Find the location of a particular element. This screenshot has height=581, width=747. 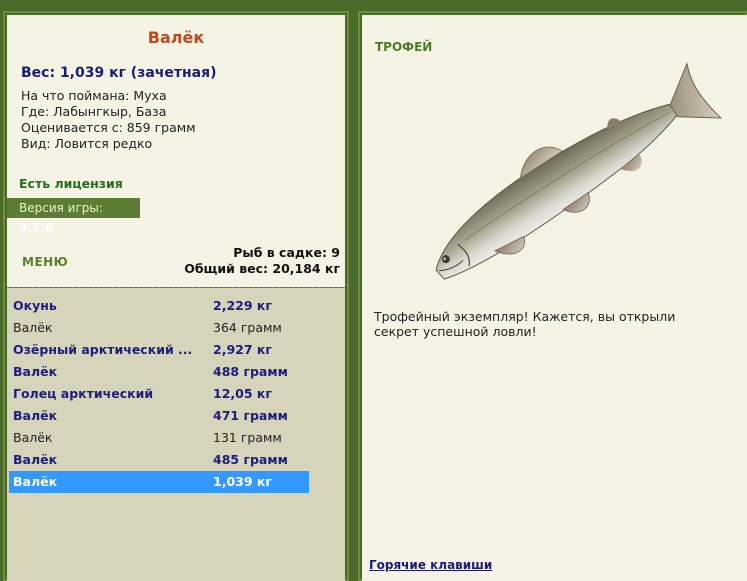

catch-row: Голец арктический 12,05 кг is located at coordinates (159, 394).